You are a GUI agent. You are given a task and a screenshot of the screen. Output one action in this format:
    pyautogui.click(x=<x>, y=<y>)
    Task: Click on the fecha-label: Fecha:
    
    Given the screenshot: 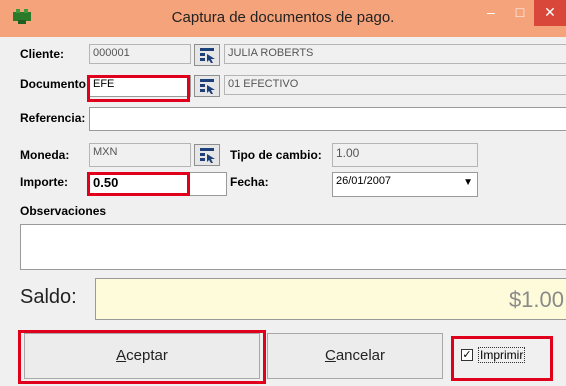 What is the action you would take?
    pyautogui.click(x=249, y=182)
    